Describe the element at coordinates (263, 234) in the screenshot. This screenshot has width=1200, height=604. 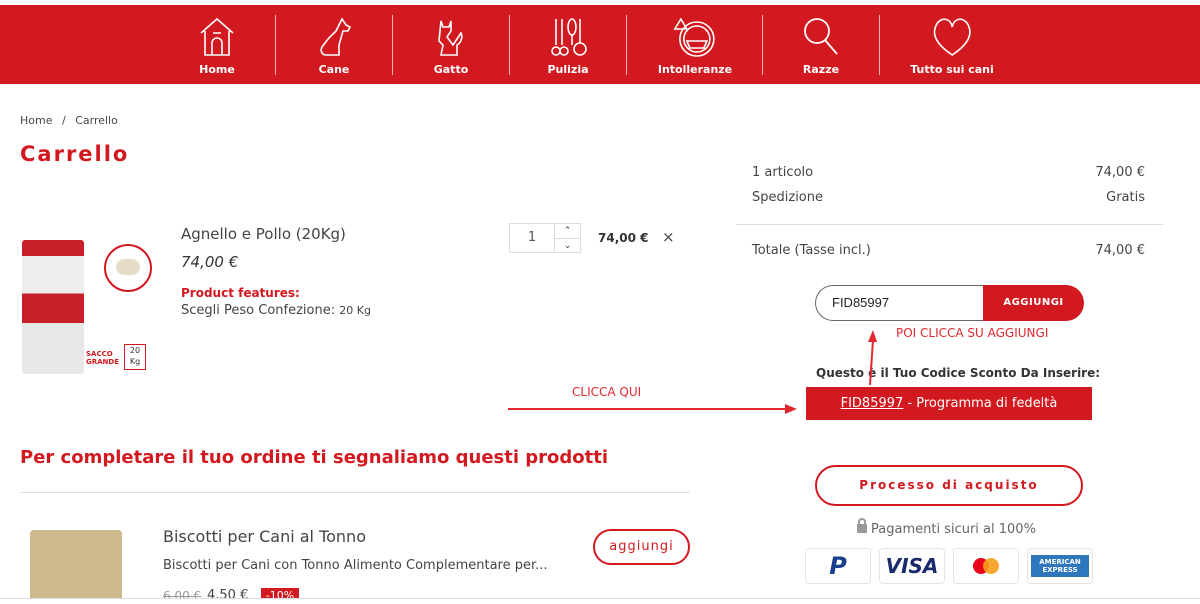
I see `cart-item-name: Agnello e Pollo (20Kg)` at that location.